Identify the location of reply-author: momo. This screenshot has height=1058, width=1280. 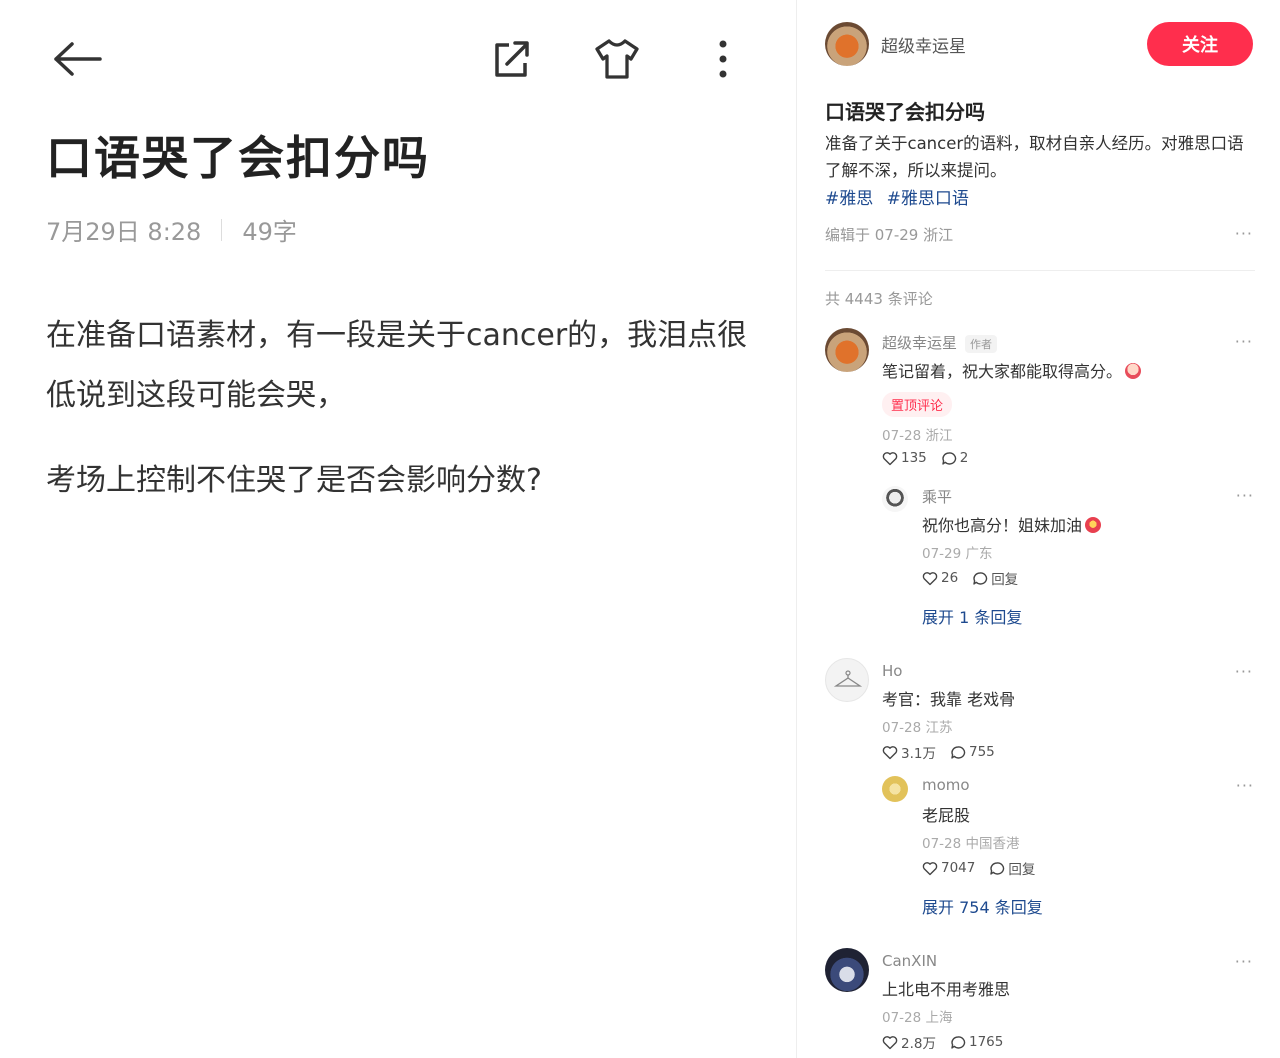
(946, 785).